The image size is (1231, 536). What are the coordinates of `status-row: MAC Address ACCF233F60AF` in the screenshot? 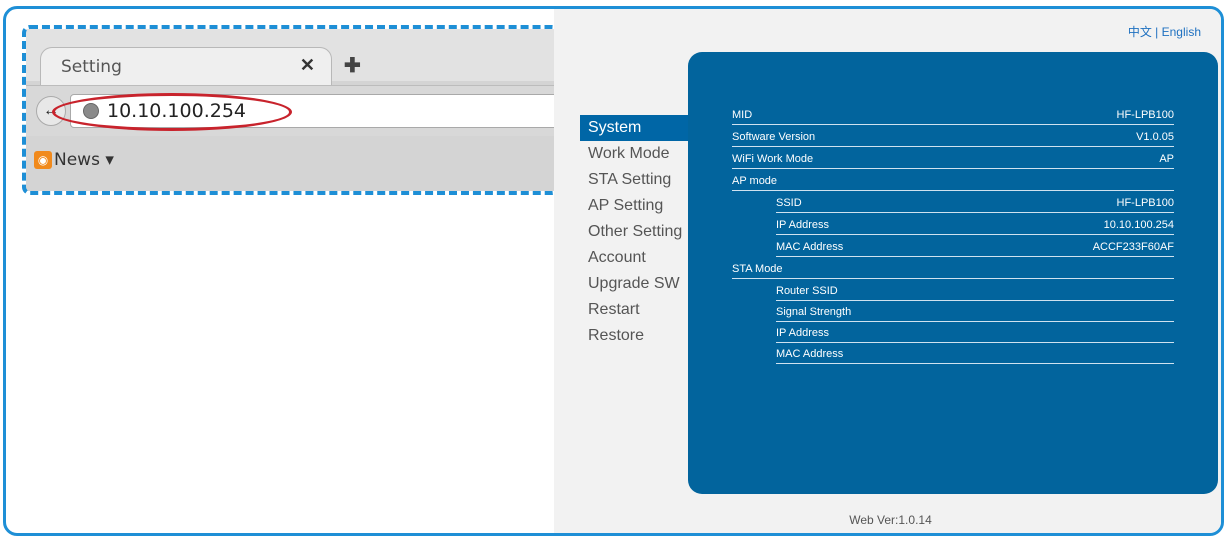 It's located at (975, 248).